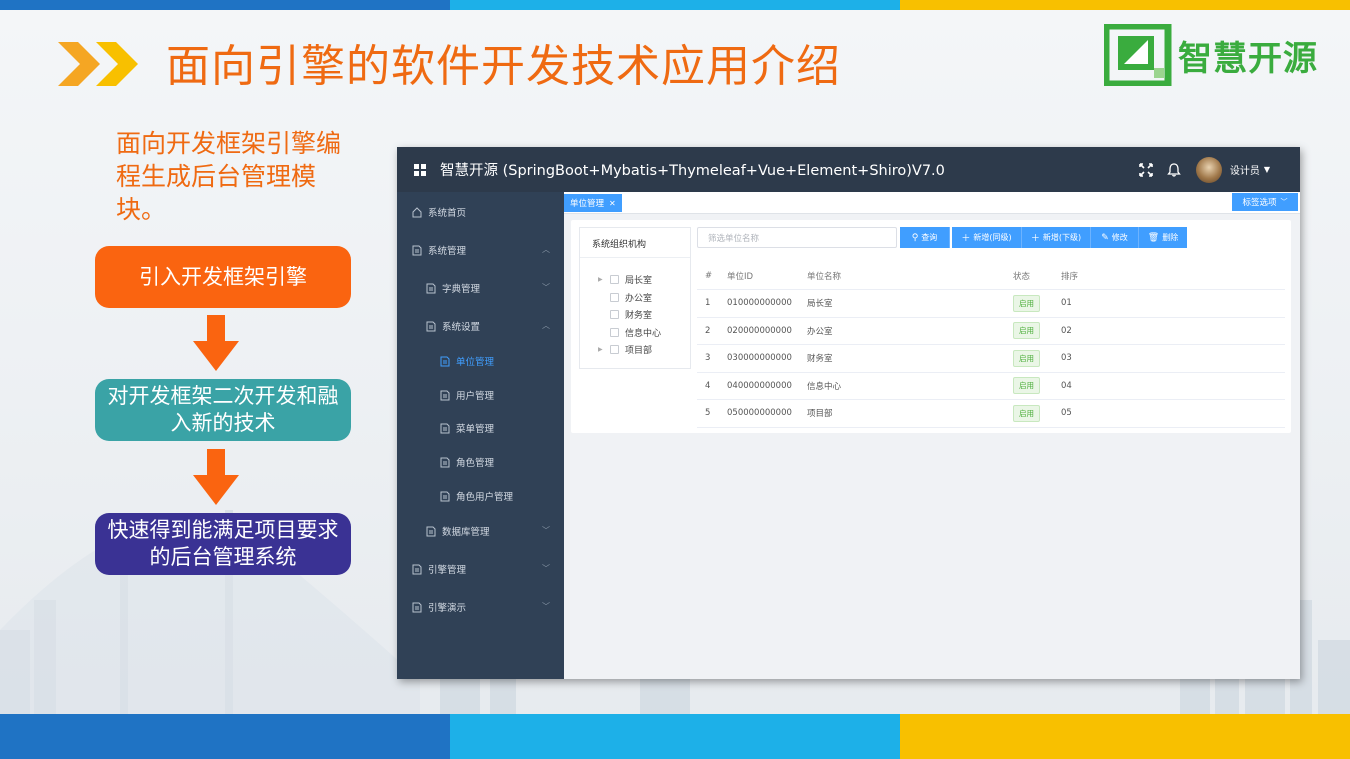 This screenshot has height=759, width=1350. Describe the element at coordinates (1066, 358) in the screenshot. I see `table-cell: 03` at that location.